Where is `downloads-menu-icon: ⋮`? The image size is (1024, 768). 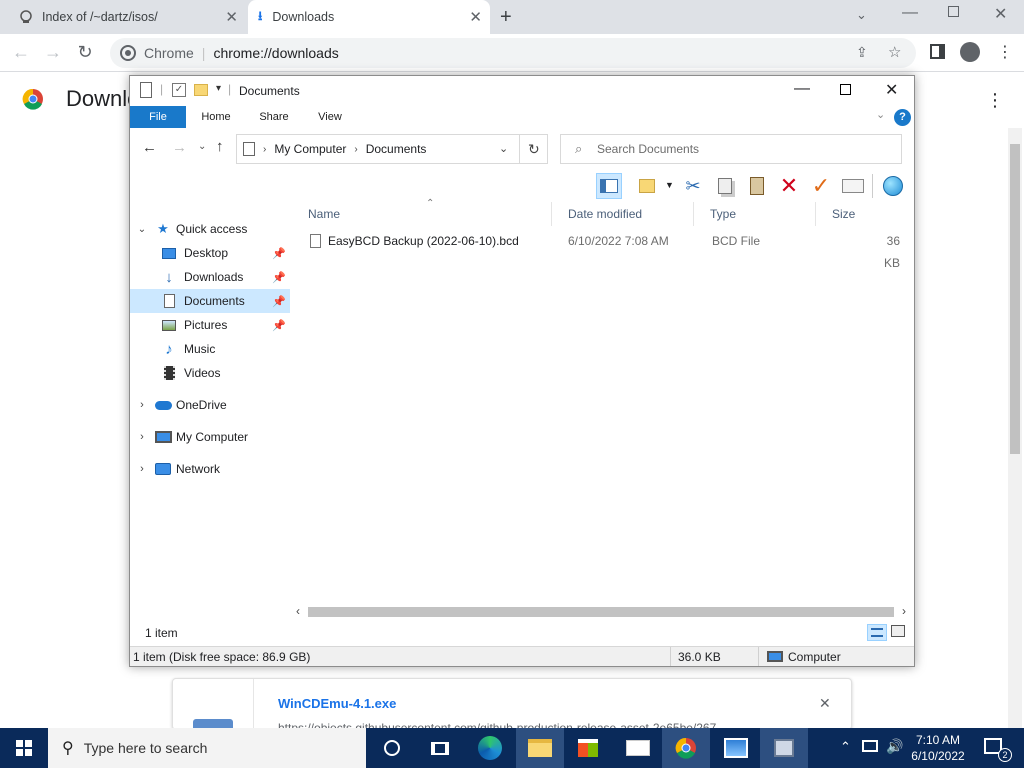 downloads-menu-icon: ⋮ is located at coordinates (995, 100).